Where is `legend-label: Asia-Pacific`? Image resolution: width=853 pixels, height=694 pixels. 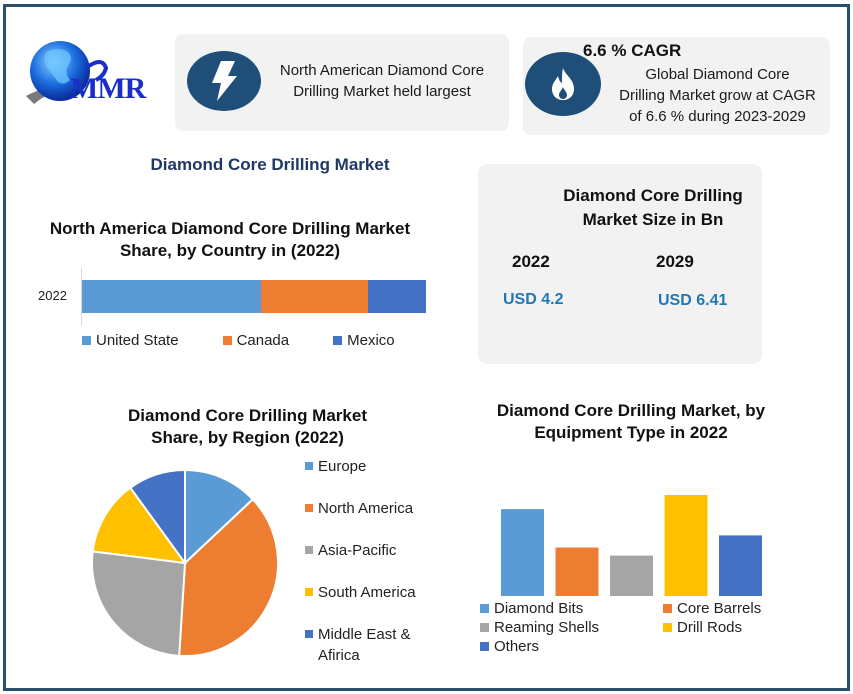
legend-label: Asia-Pacific is located at coordinates (357, 550).